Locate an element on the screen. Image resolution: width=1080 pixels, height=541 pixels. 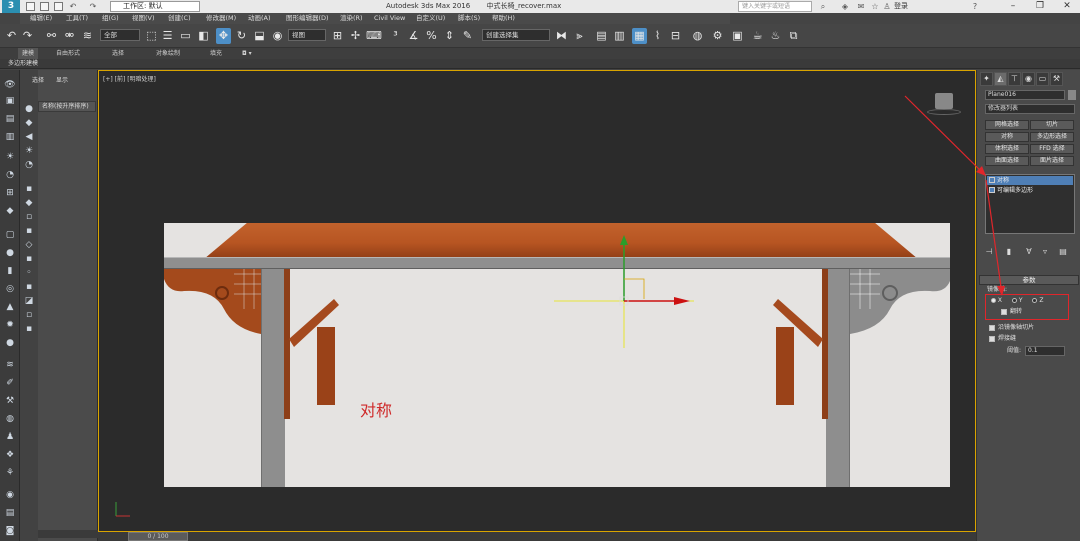
hair-icon: ⚘ is located at coordinates (10, 473).